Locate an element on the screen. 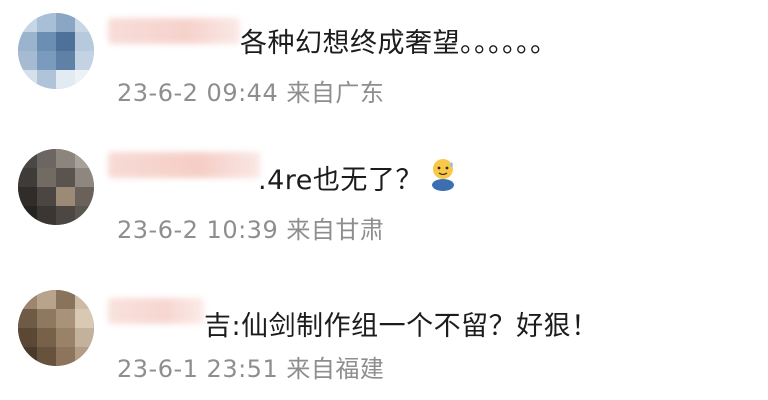 This screenshot has height=400, width=768. comment-text: .4re也无了？ is located at coordinates (340, 180).